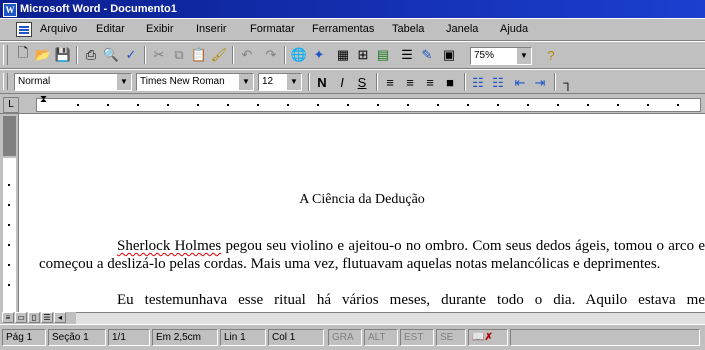  Describe the element at coordinates (551, 55) in the screenshot. I see `help-icon: ?` at that location.